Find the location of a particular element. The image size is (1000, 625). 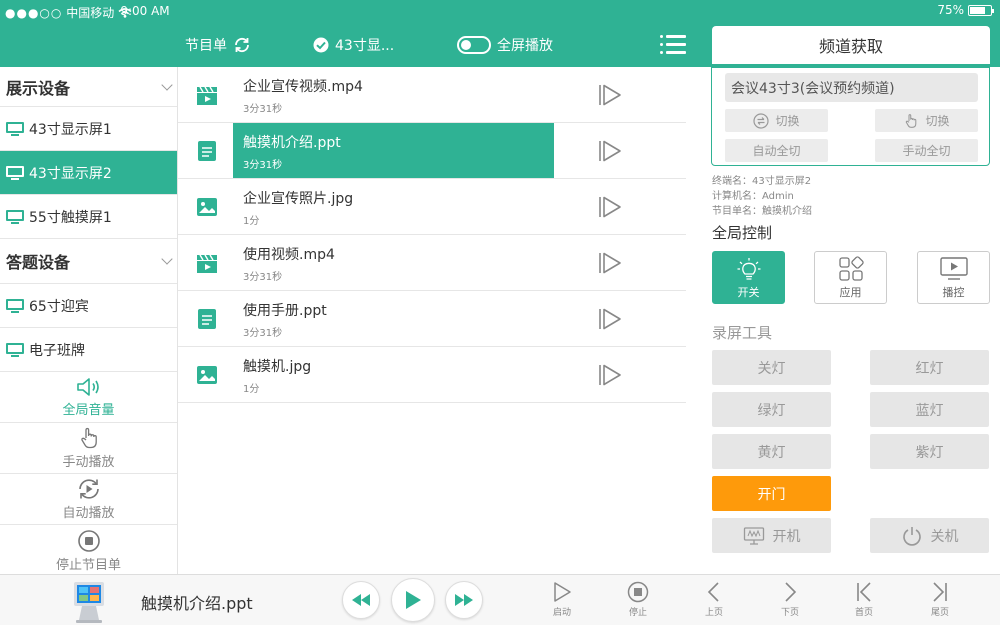

group-title: 答题设备 is located at coordinates (38, 262).